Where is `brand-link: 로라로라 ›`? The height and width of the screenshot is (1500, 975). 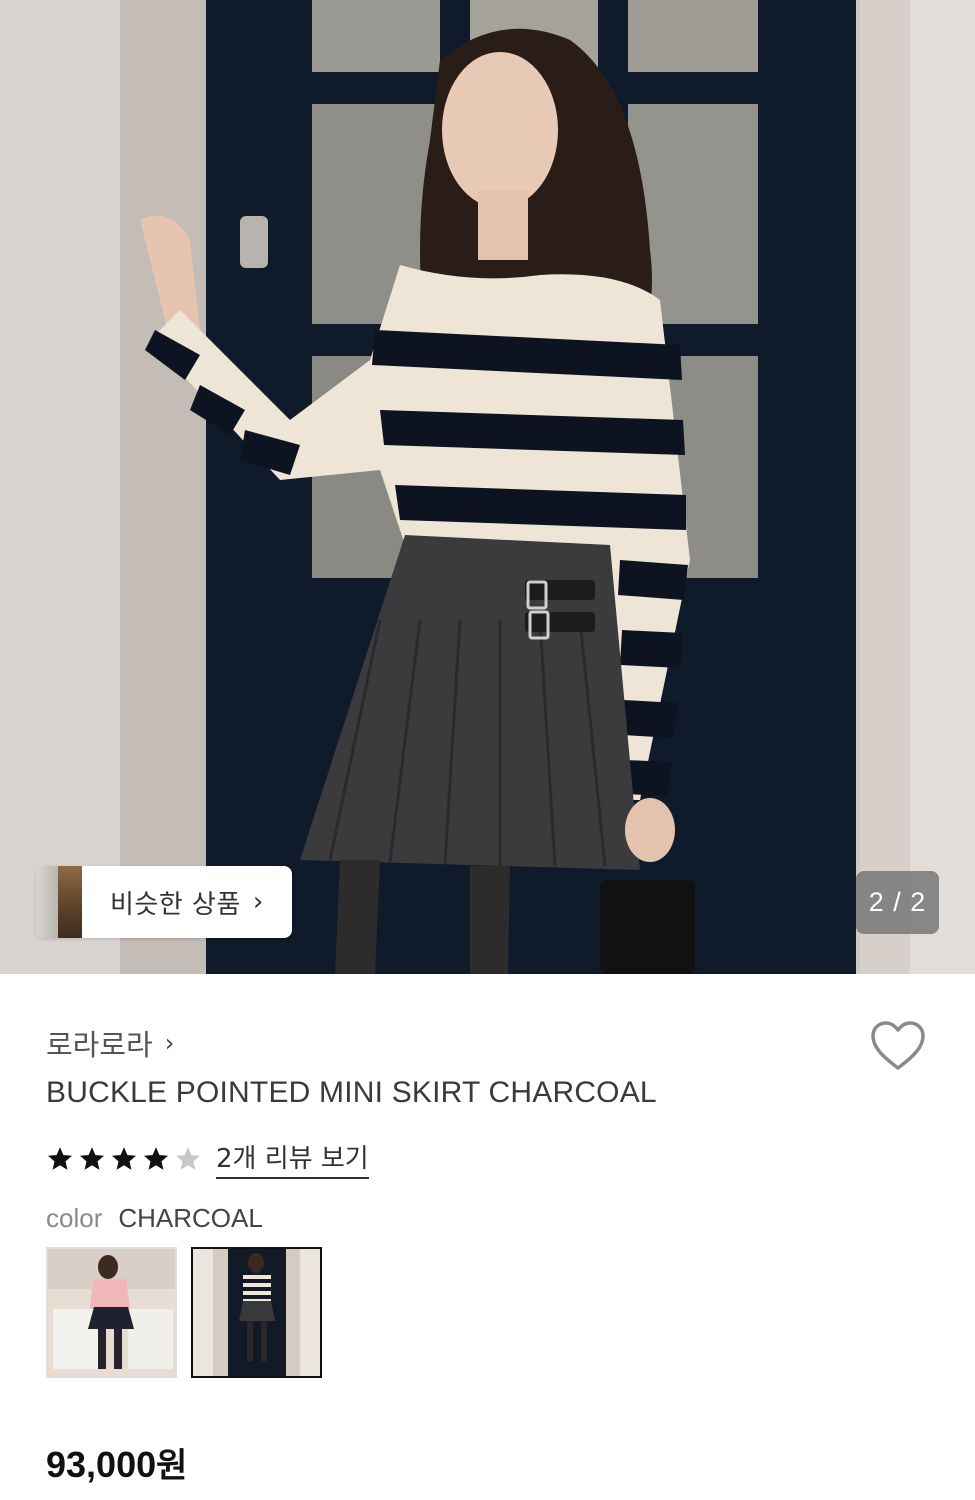
brand-link: 로라로라 › is located at coordinates (110, 1043).